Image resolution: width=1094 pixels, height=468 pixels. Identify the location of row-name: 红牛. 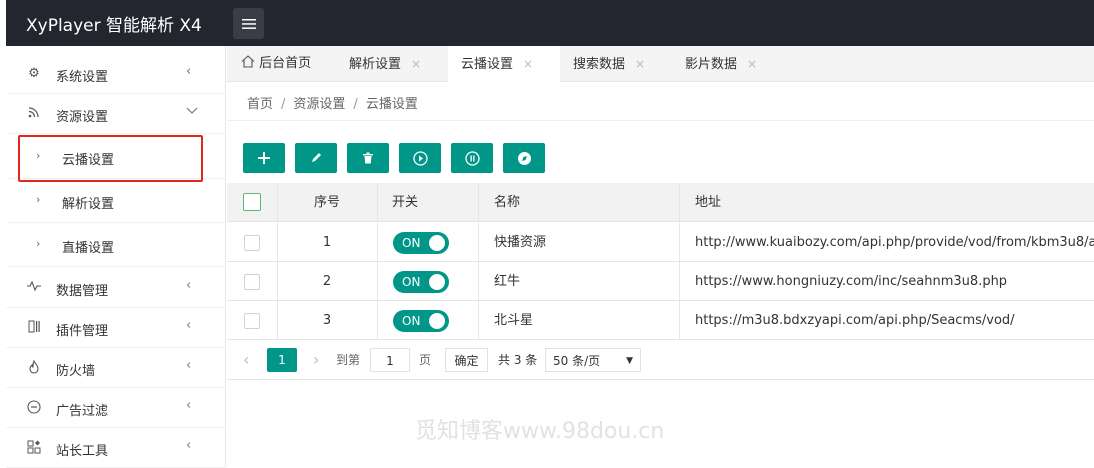
(507, 281).